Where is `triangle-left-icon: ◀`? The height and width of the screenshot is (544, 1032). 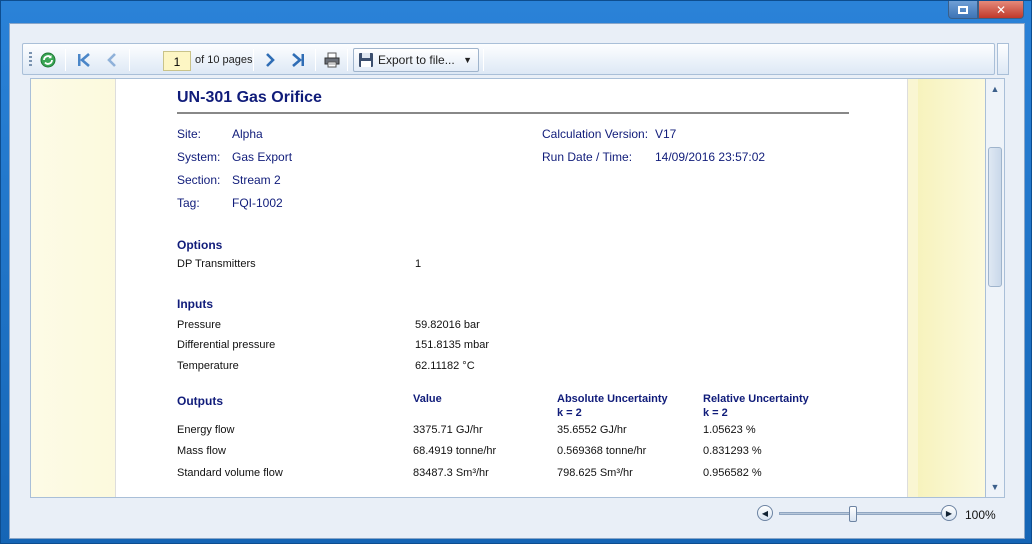
triangle-left-icon: ◀ is located at coordinates (765, 513).